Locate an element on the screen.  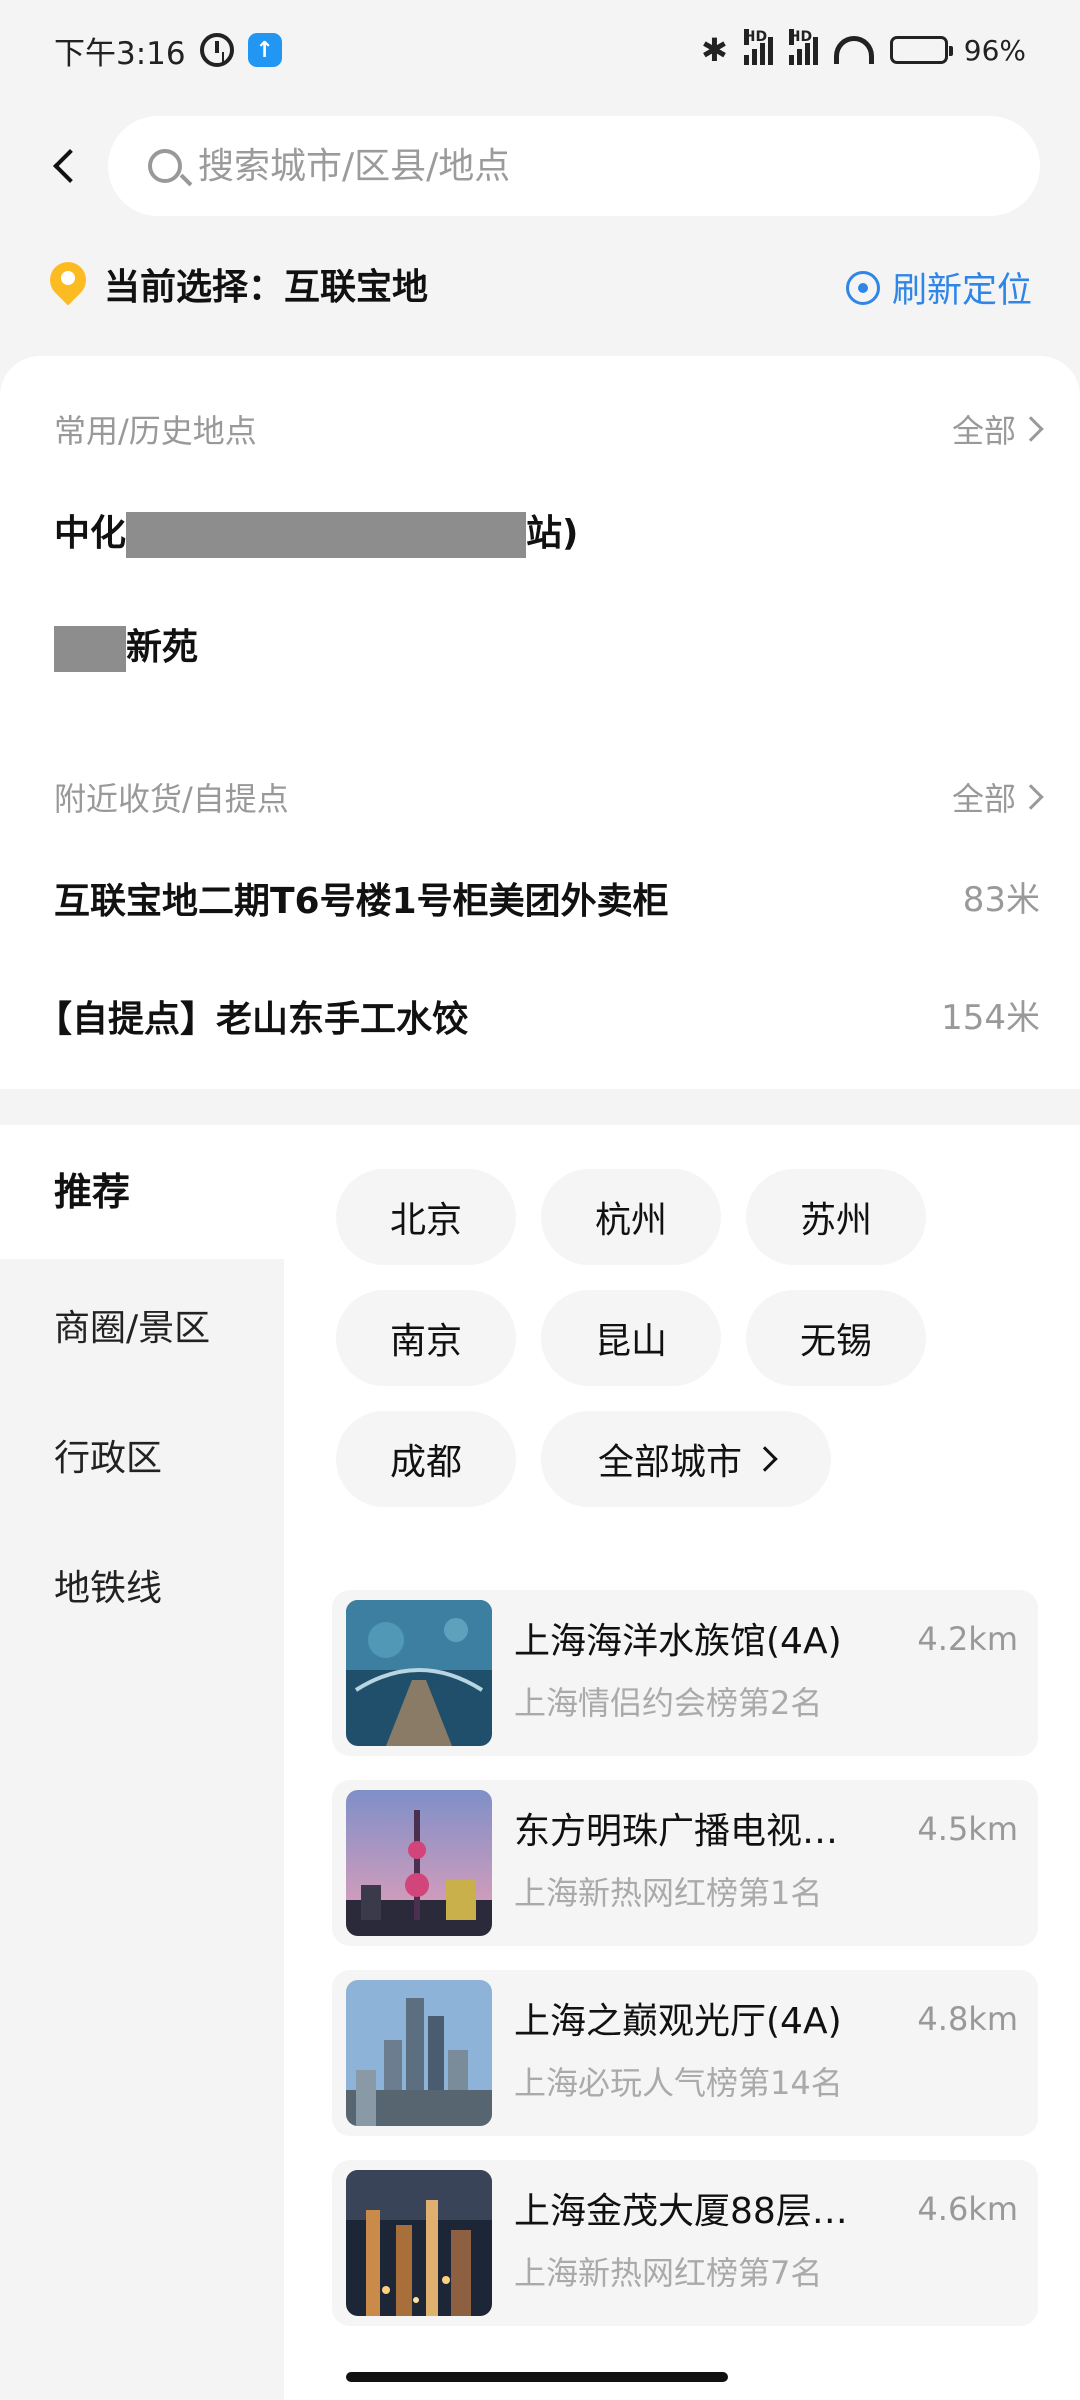
skyline-image is located at coordinates (419, 2053).